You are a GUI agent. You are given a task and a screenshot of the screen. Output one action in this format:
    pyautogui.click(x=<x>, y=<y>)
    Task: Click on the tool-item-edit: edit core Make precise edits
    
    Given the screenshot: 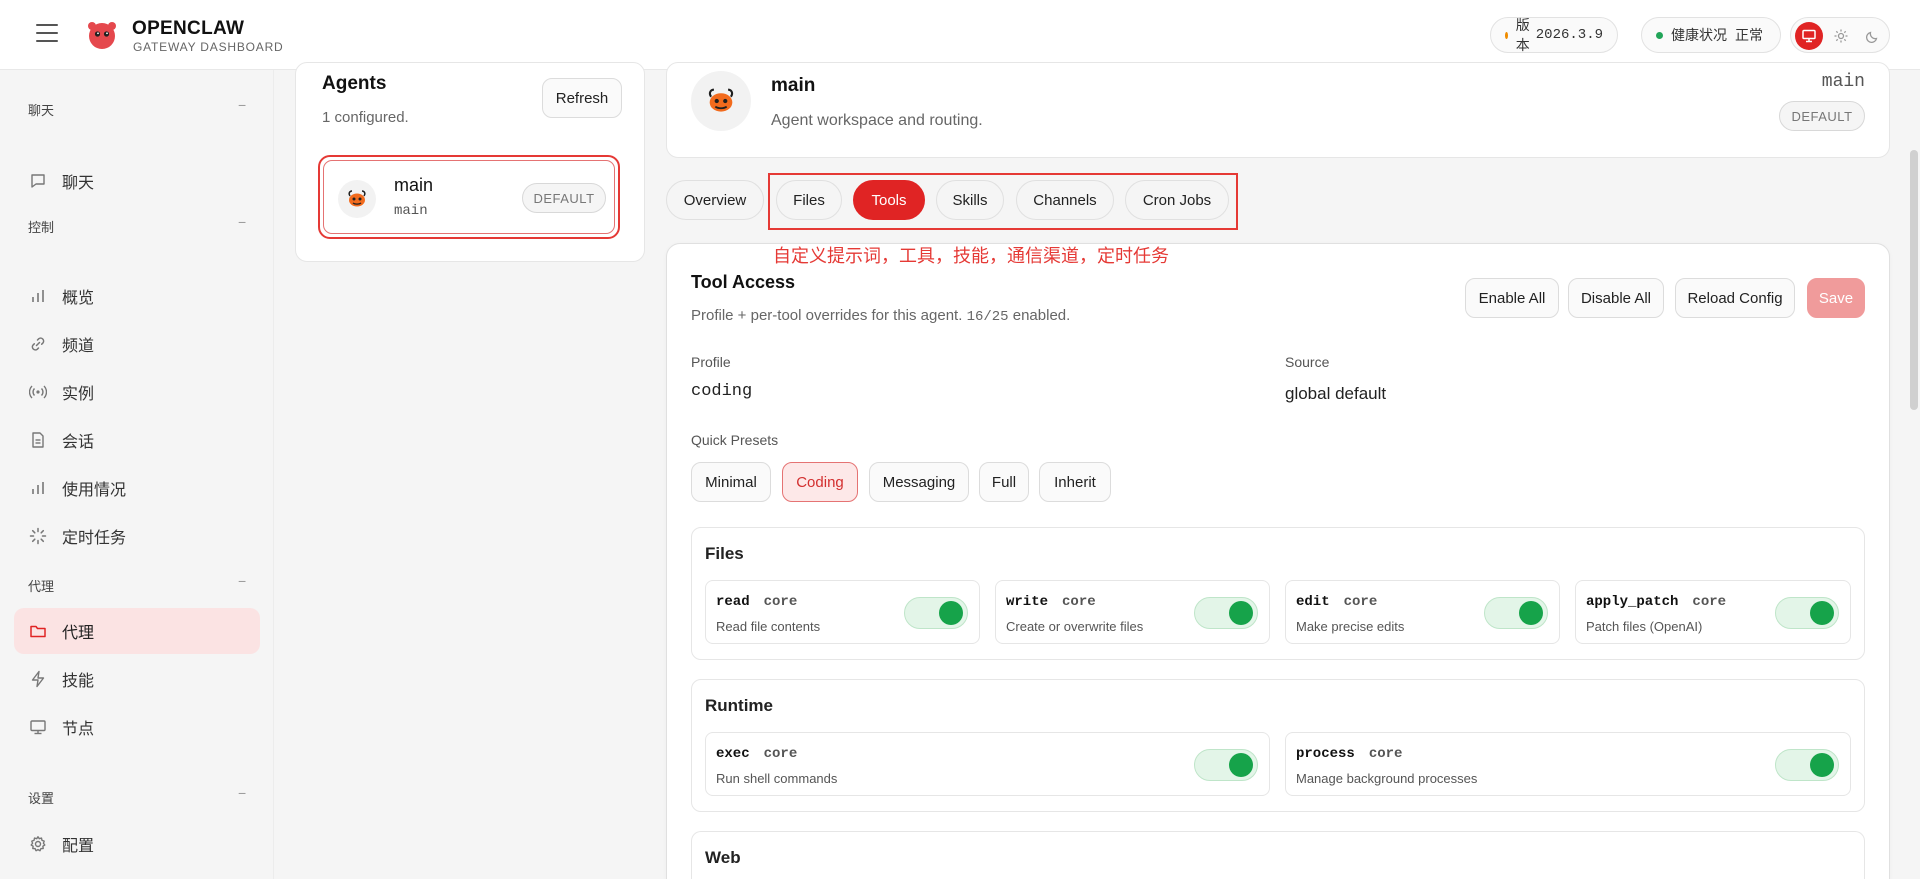 What is the action you would take?
    pyautogui.click(x=1422, y=612)
    